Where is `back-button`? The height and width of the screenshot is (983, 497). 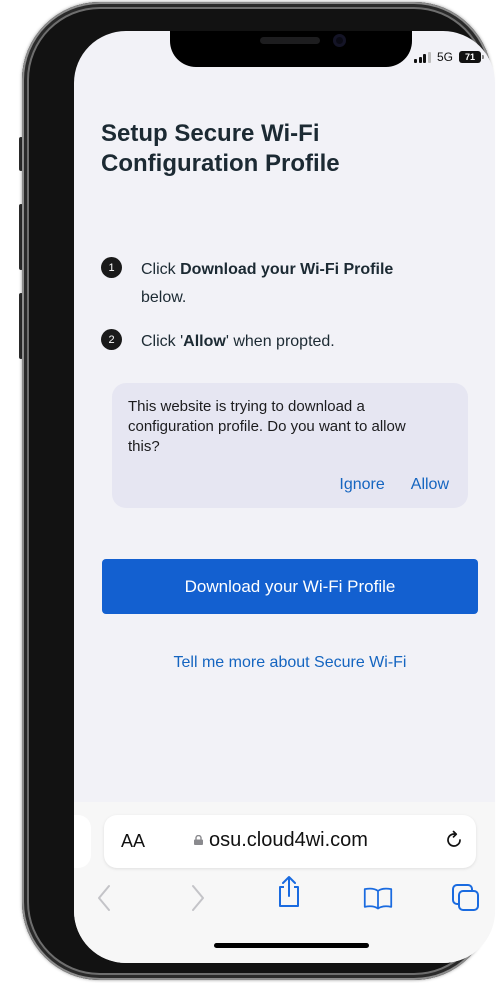
back-button is located at coordinates (104, 898).